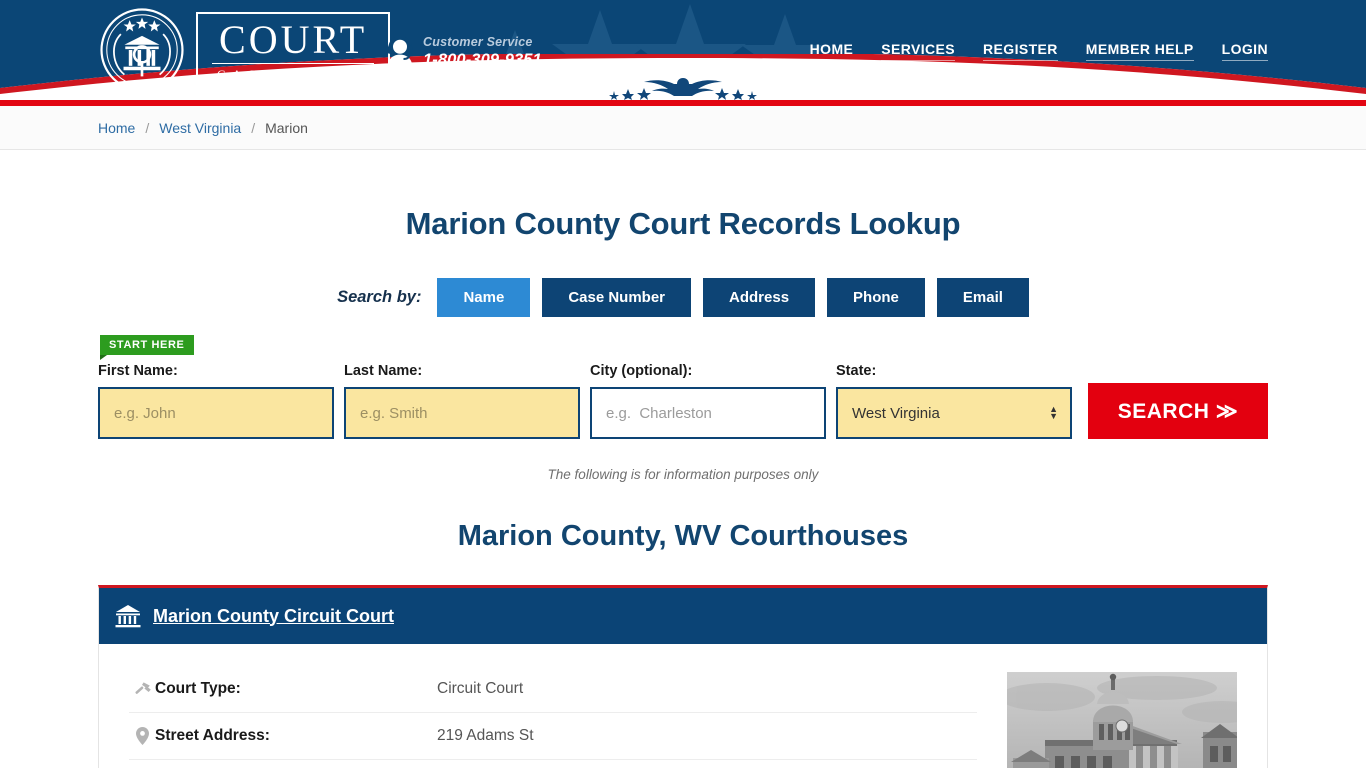 The height and width of the screenshot is (768, 1366). What do you see at coordinates (1244, 51) in the screenshot?
I see `nav-item-login: LOGIN` at bounding box center [1244, 51].